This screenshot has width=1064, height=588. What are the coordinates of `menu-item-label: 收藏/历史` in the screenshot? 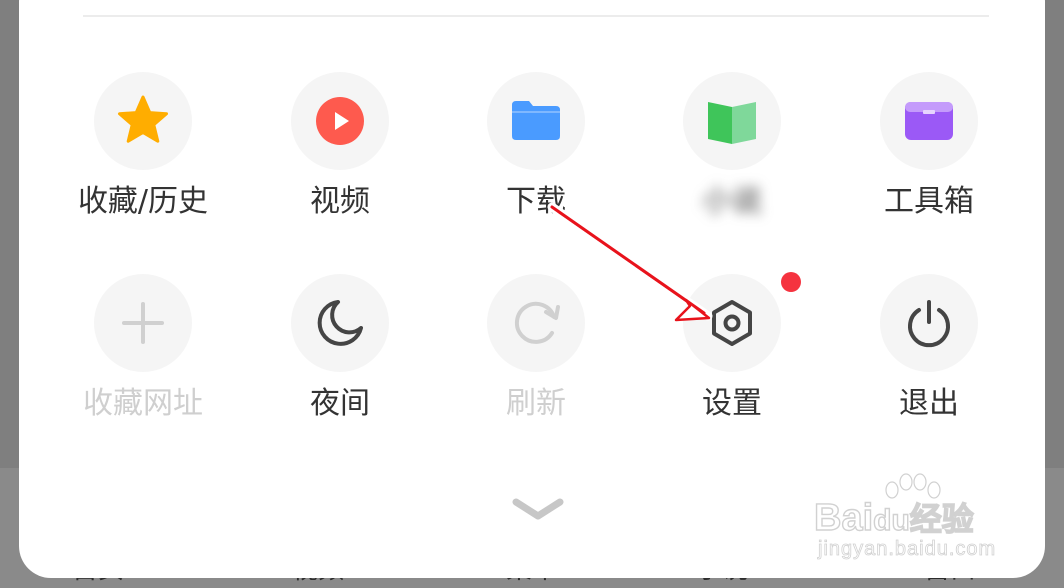 It's located at (143, 201).